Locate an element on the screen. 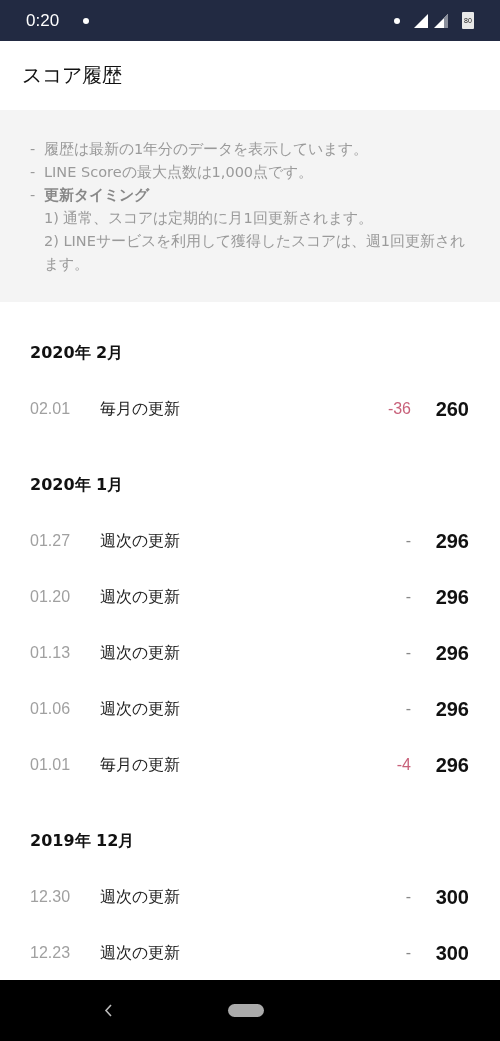 This screenshot has height=1041, width=500. notice-text: 2) LINEサービスを利用して獲得したスコアは、週1回更新されます。 is located at coordinates (255, 253).